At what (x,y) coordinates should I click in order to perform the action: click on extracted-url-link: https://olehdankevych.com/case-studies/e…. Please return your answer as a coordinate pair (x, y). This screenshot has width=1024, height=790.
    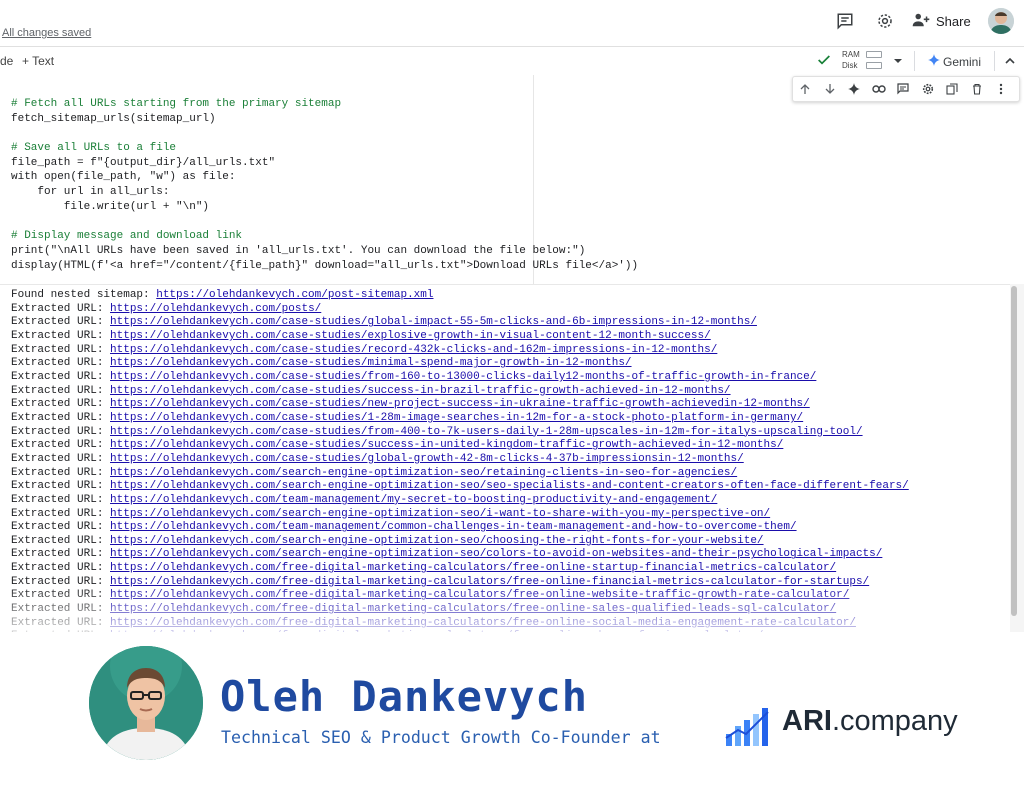
    Looking at the image, I should click on (410, 336).